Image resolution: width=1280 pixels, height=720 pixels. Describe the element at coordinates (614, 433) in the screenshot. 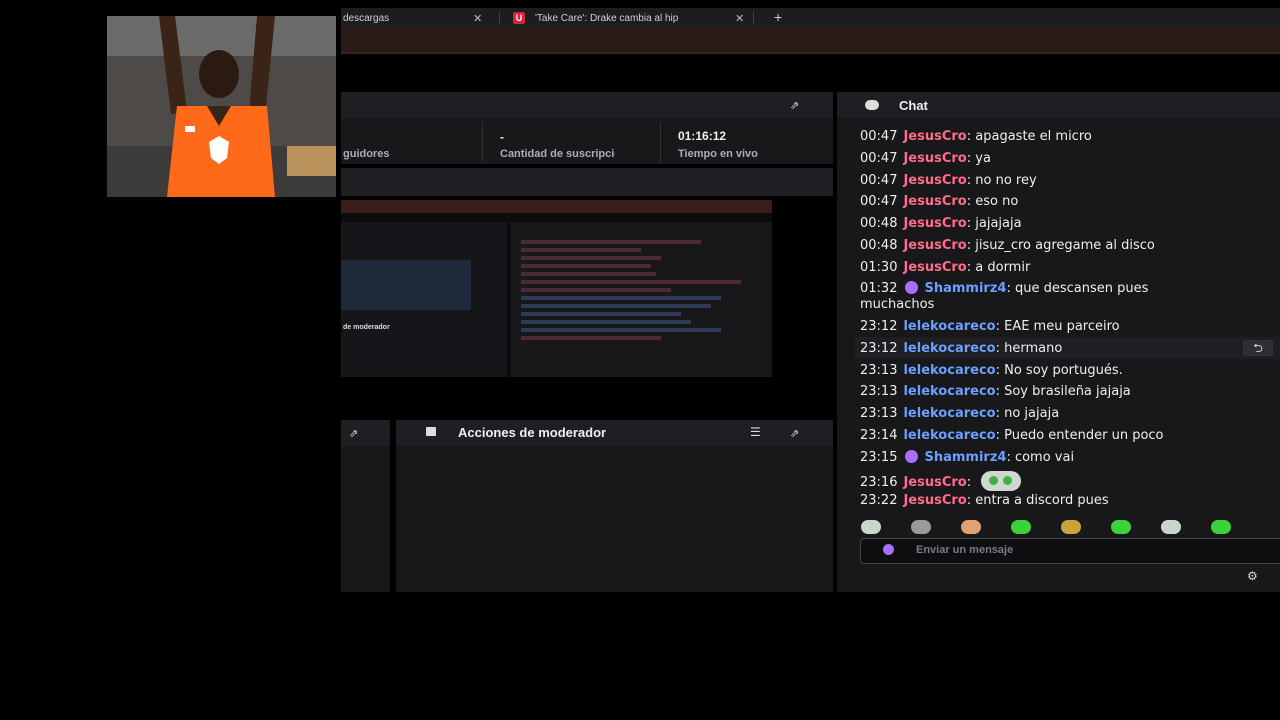

I see `mod-actions-header: Acciones de moderador ☰ ⇗` at that location.